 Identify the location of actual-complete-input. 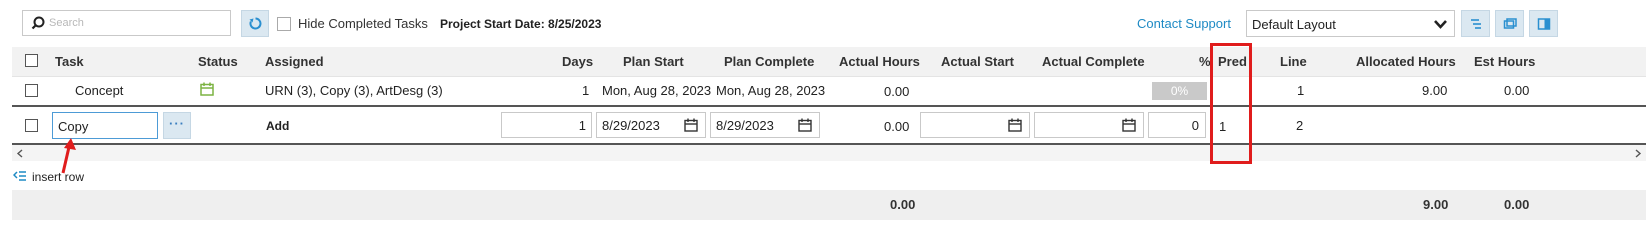
(1089, 125).